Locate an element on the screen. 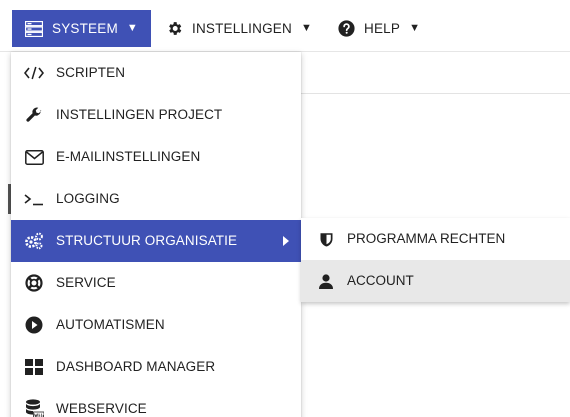 The width and height of the screenshot is (570, 417). menu-item-label: E-MAILINSTELLINGEN is located at coordinates (128, 156).